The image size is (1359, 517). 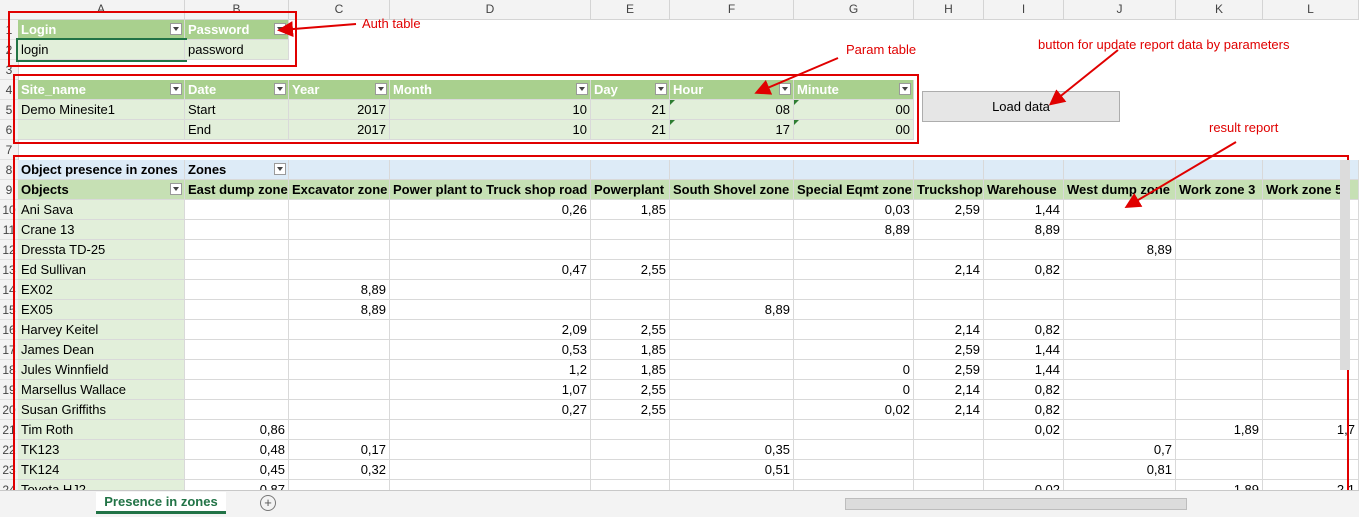 What do you see at coordinates (237, 470) in the screenshot?
I see `presence-value: 0,45` at bounding box center [237, 470].